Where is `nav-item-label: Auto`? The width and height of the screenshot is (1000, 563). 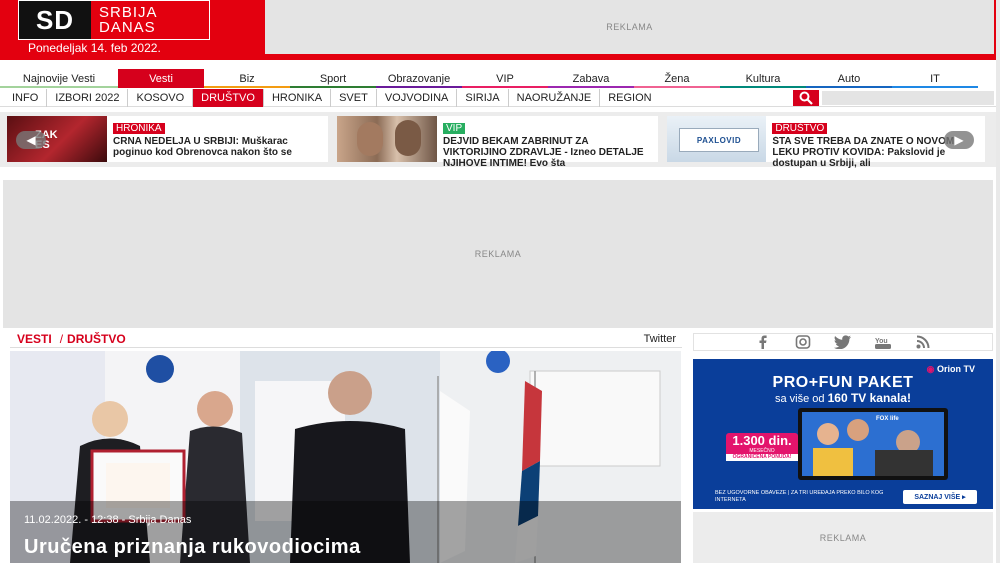 nav-item-label: Auto is located at coordinates (849, 78).